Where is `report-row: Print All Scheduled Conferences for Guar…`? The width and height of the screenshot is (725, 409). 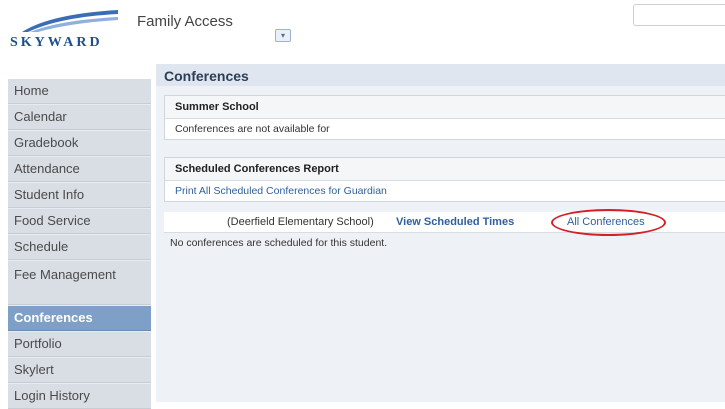
report-row: Print All Scheduled Conferences for Guar… is located at coordinates (445, 191).